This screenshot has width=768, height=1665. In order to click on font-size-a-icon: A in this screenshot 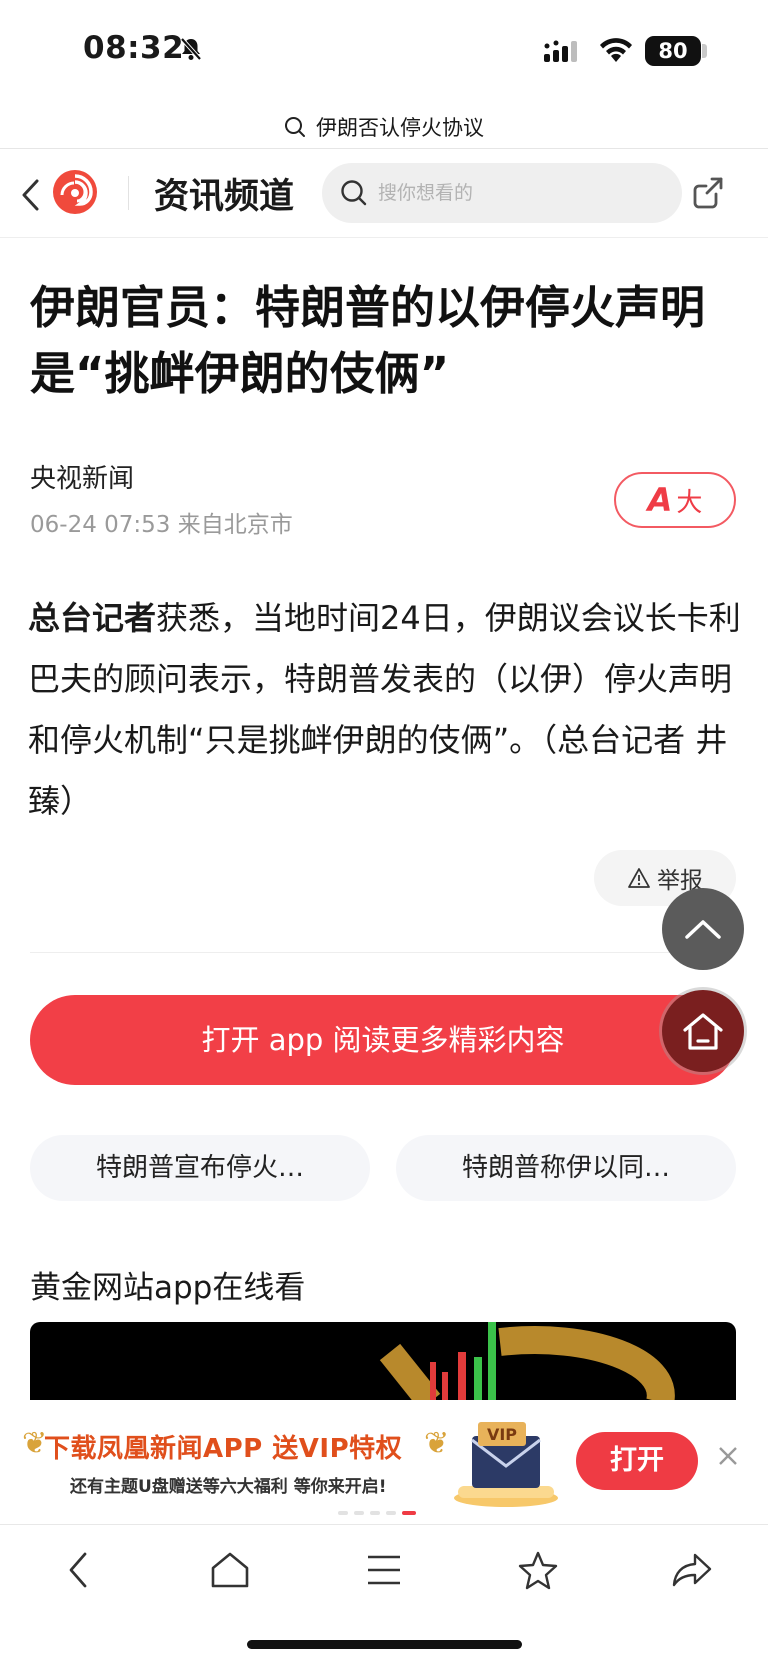, I will do `click(660, 500)`.